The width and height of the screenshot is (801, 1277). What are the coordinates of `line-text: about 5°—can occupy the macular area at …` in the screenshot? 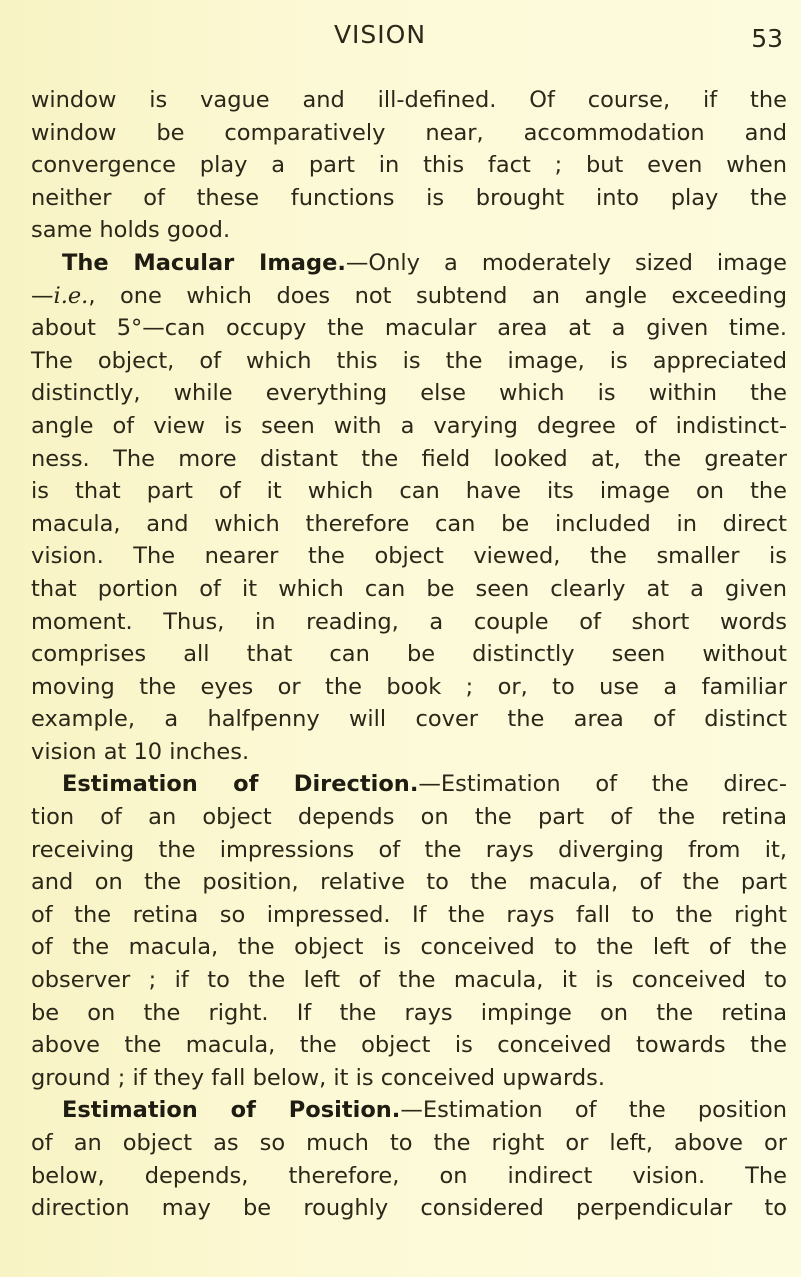 It's located at (409, 328).